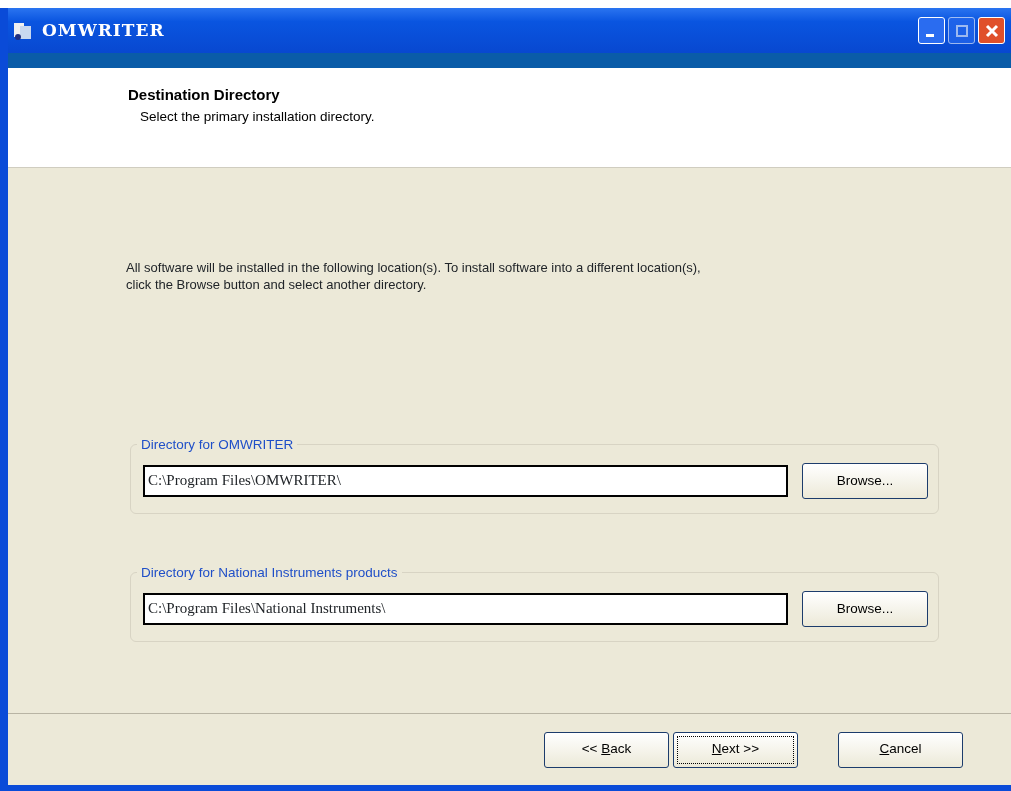 The height and width of the screenshot is (791, 1011). I want to click on next-button: Next >>, so click(735, 749).